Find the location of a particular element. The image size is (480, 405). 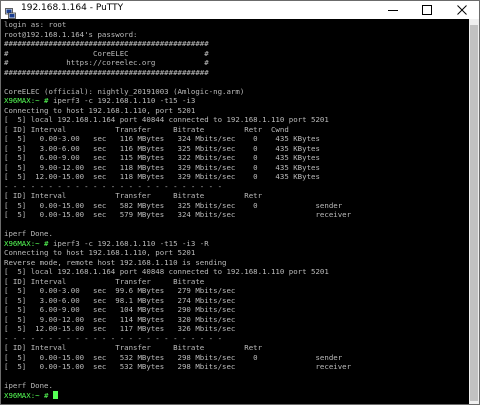

maximize-icon is located at coordinates (427, 10).